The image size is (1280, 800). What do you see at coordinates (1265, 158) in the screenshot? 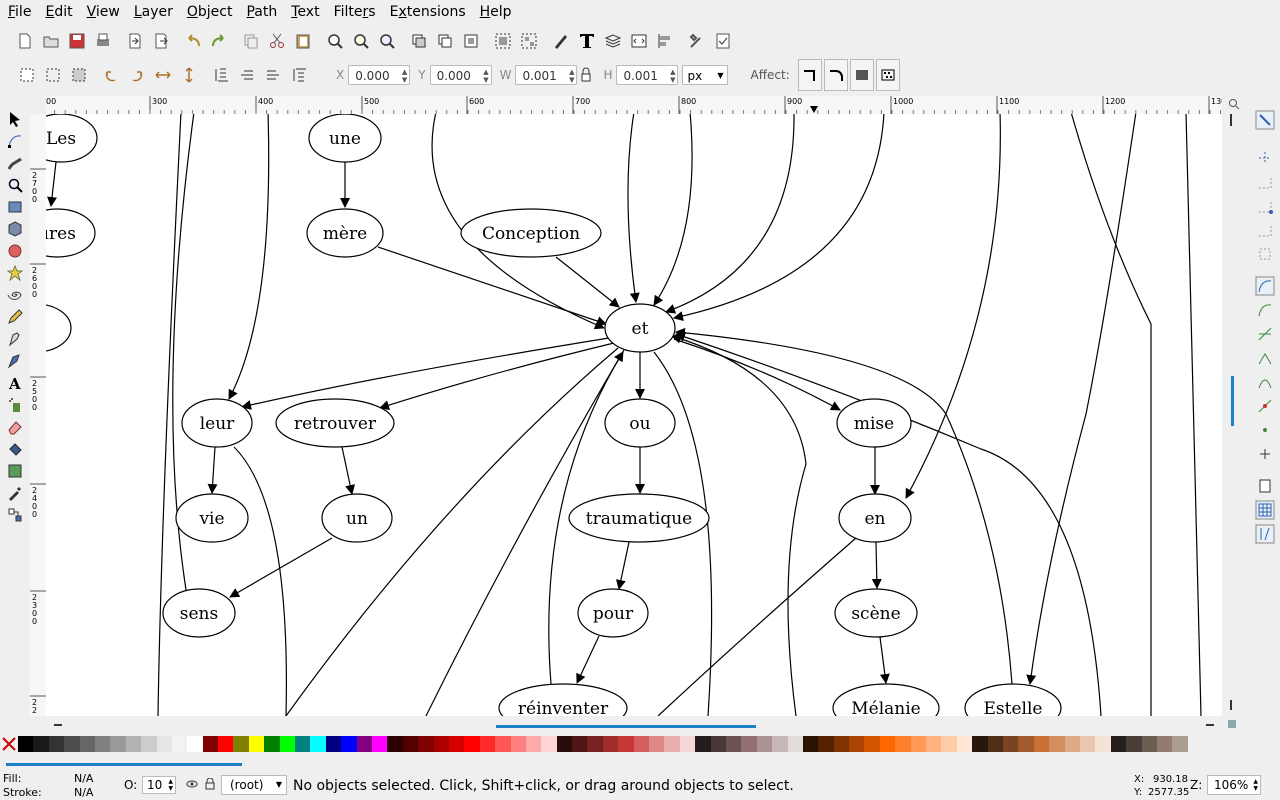
I see `snap-bbox-icon` at bounding box center [1265, 158].